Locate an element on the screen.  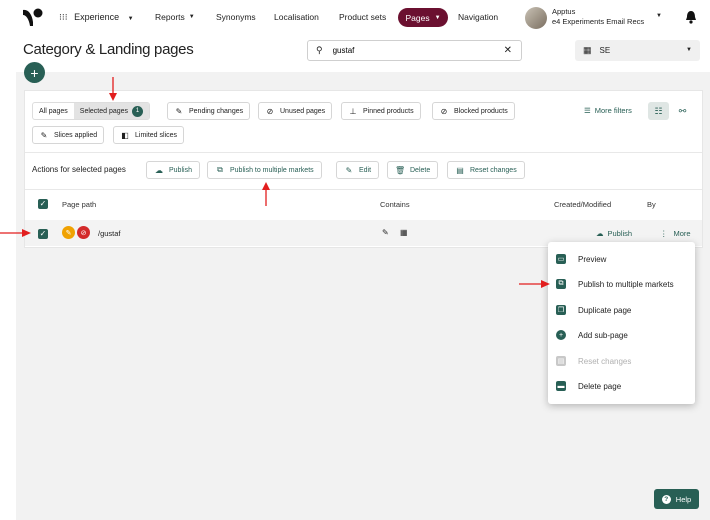
tab-selected-pages: Selected pages 1 is located at coordinates (111, 111).